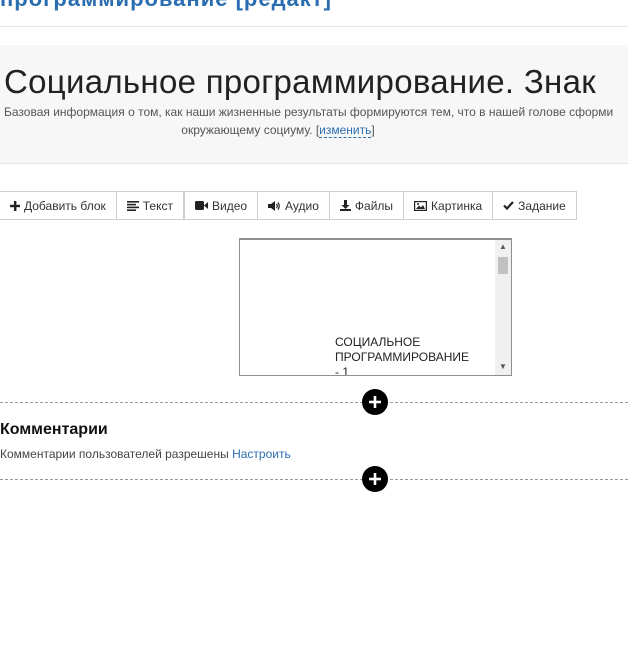 The height and width of the screenshot is (662, 628). What do you see at coordinates (345, 130) in the screenshot?
I see `edit-description-link: изменить` at bounding box center [345, 130].